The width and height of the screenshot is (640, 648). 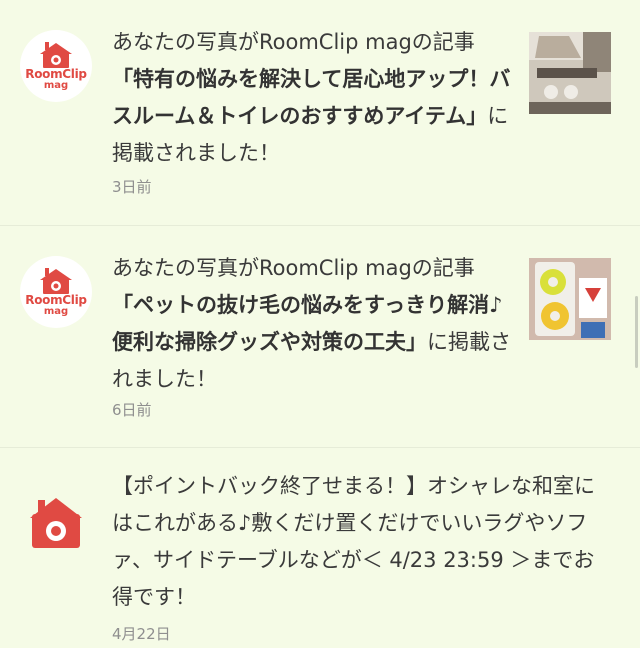 I want to click on scrollbar, so click(x=636, y=332).